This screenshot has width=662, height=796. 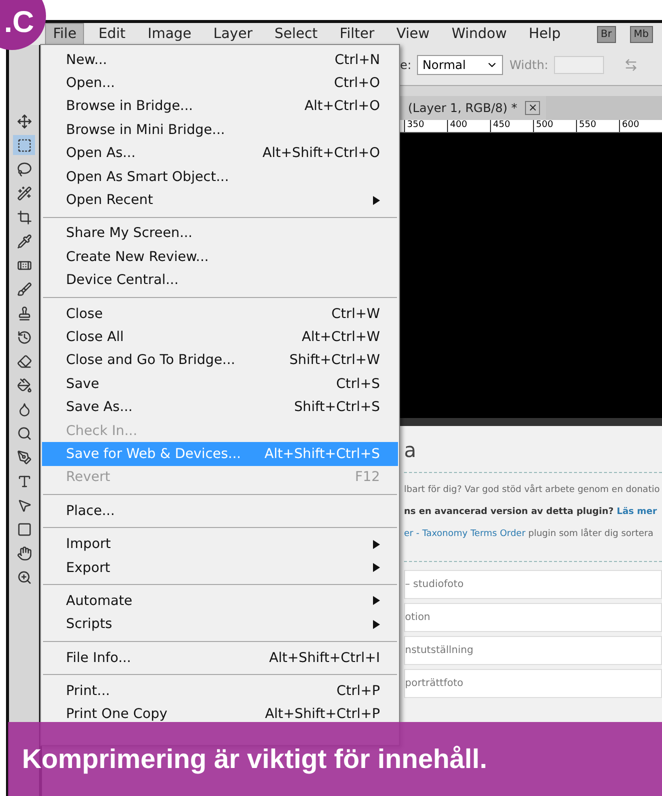 What do you see at coordinates (511, 126) in the screenshot?
I see `ruler-label: 450` at bounding box center [511, 126].